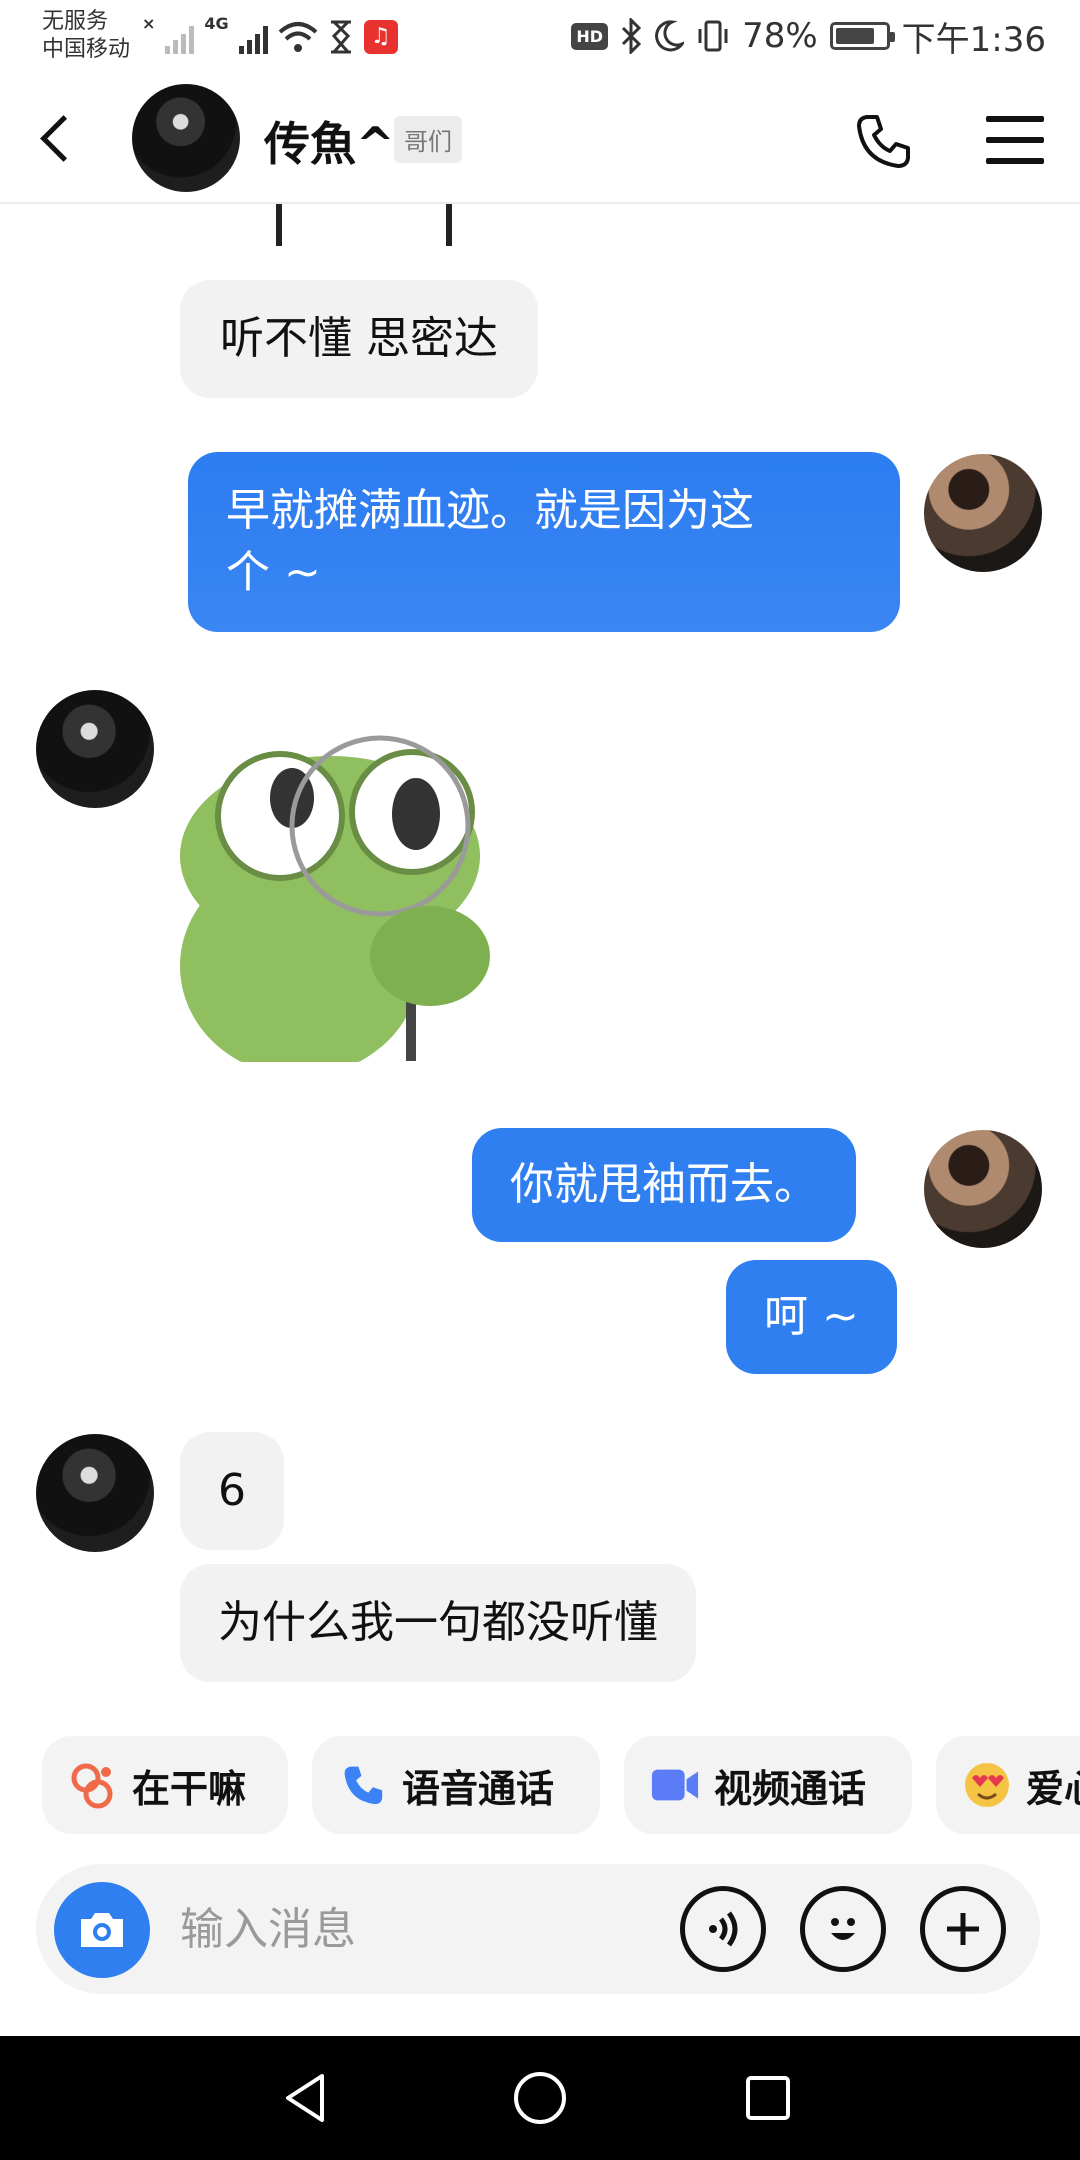 This screenshot has width=1080, height=2160. I want to click on hourglass-icon, so click(340, 37).